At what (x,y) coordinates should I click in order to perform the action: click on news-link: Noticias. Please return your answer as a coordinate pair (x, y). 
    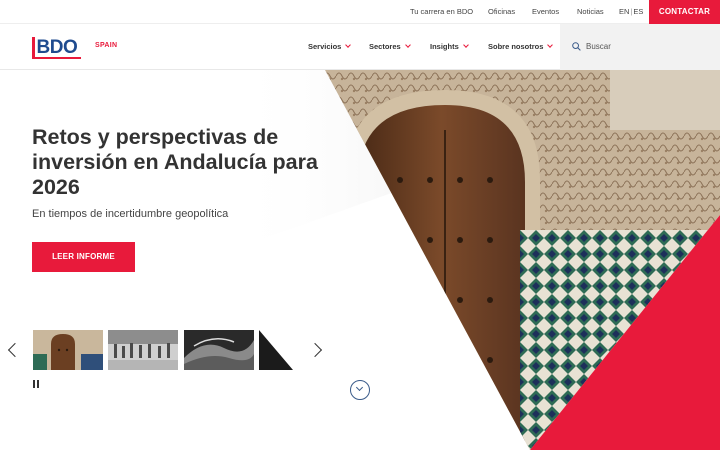
    Looking at the image, I should click on (590, 11).